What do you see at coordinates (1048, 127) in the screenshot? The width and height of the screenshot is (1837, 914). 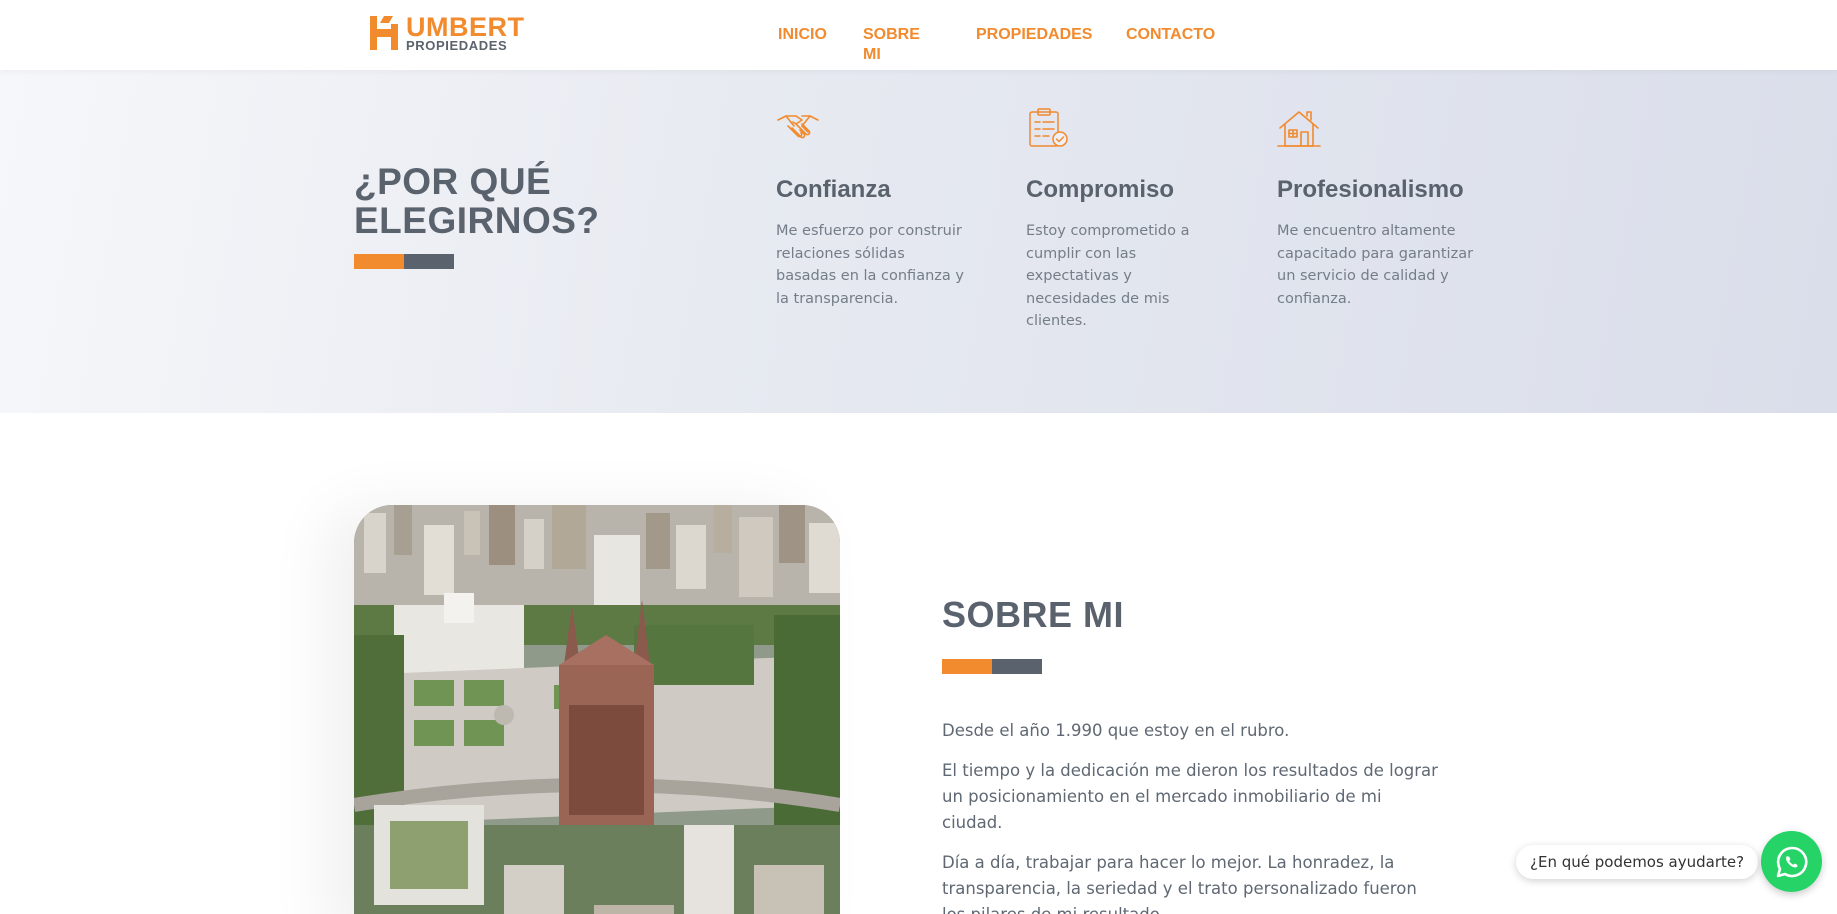 I see `clipboard-check-icon` at bounding box center [1048, 127].